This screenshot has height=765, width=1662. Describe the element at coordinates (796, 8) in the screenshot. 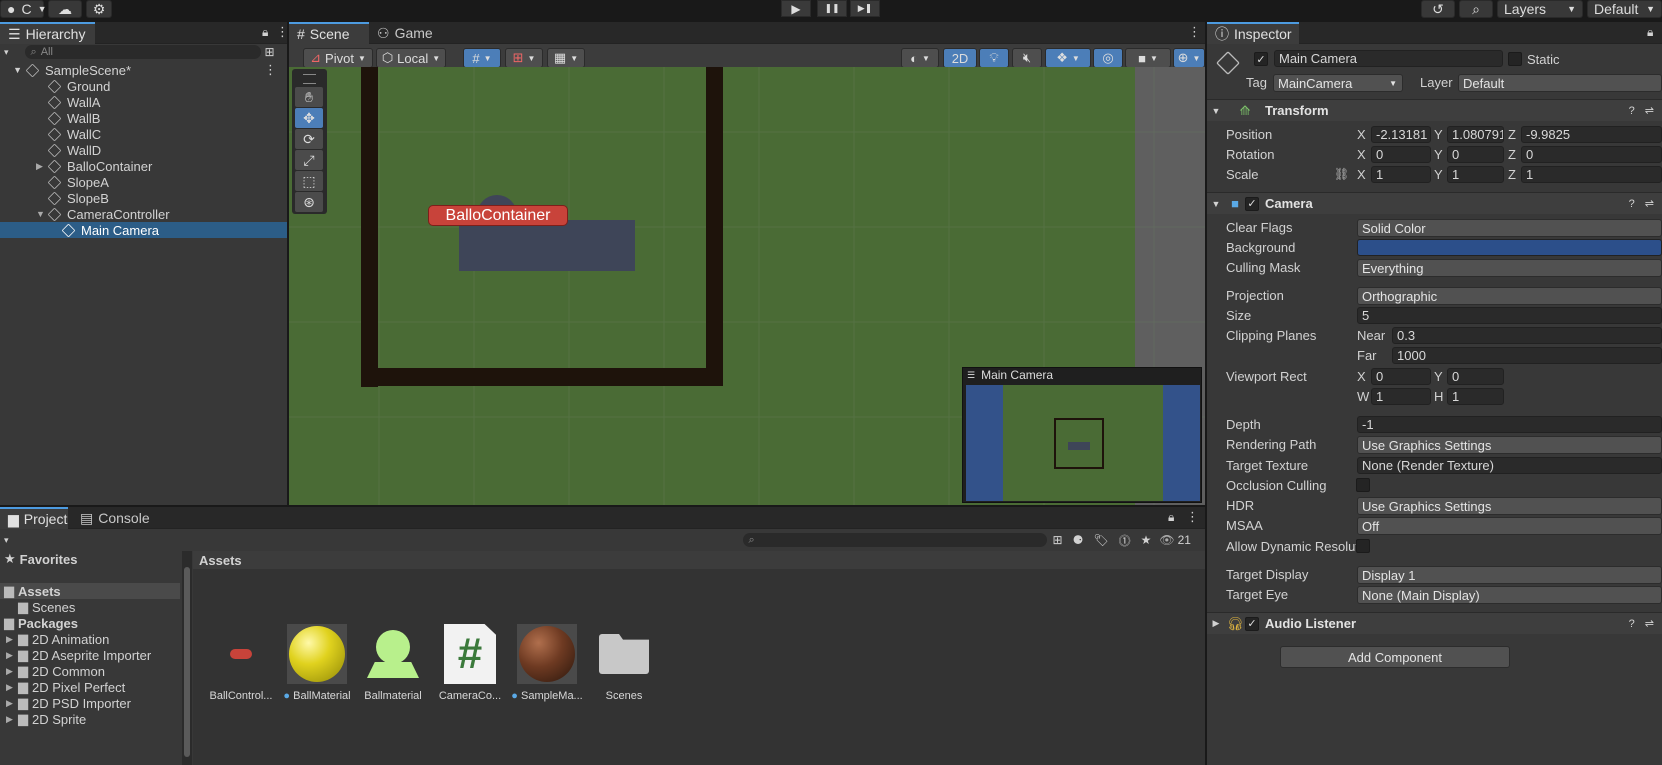

I see `play-button: ▶` at that location.